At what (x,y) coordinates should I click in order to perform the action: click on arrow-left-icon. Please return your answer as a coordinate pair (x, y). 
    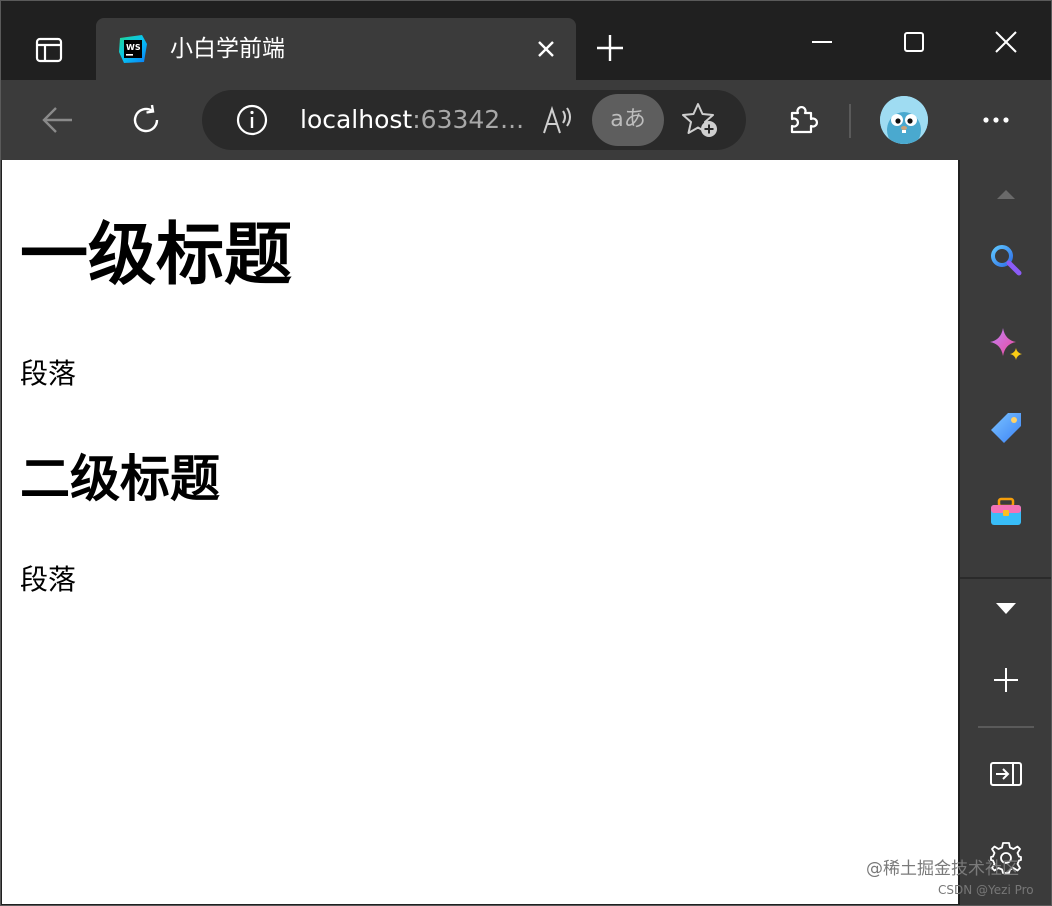
    Looking at the image, I should click on (57, 120).